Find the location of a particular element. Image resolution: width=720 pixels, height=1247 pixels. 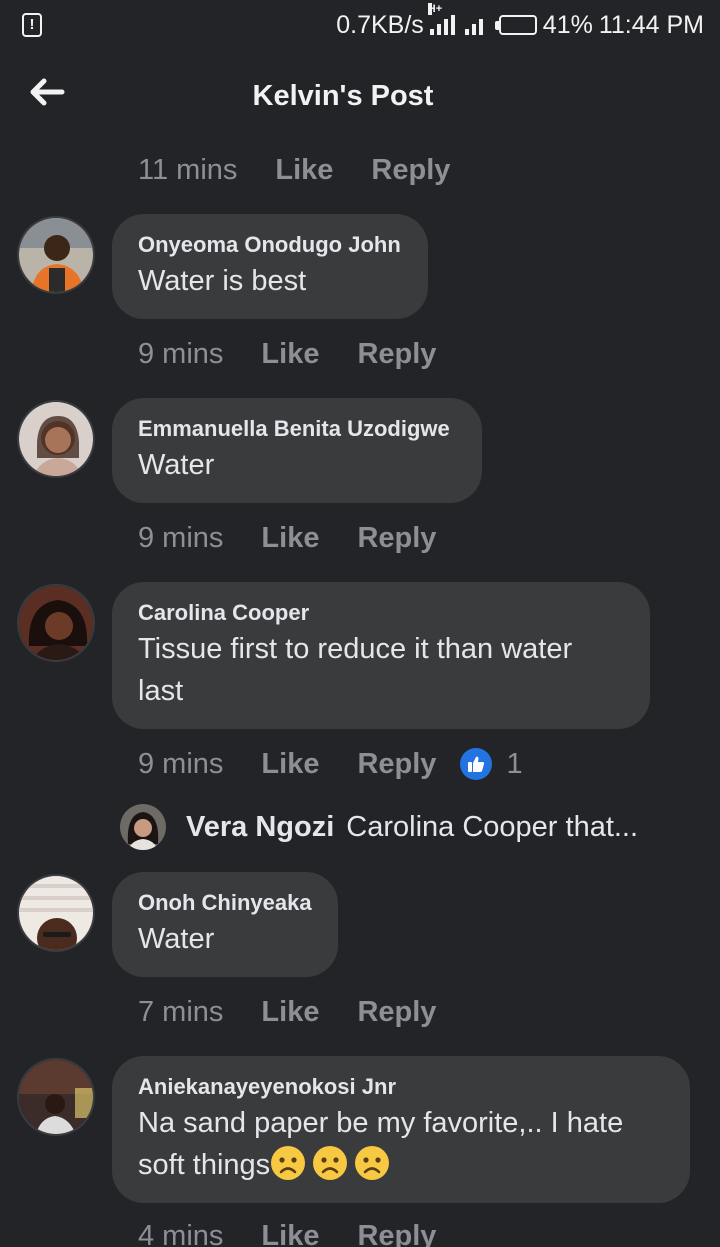

reply-author: Vera Ngozi is located at coordinates (260, 827).